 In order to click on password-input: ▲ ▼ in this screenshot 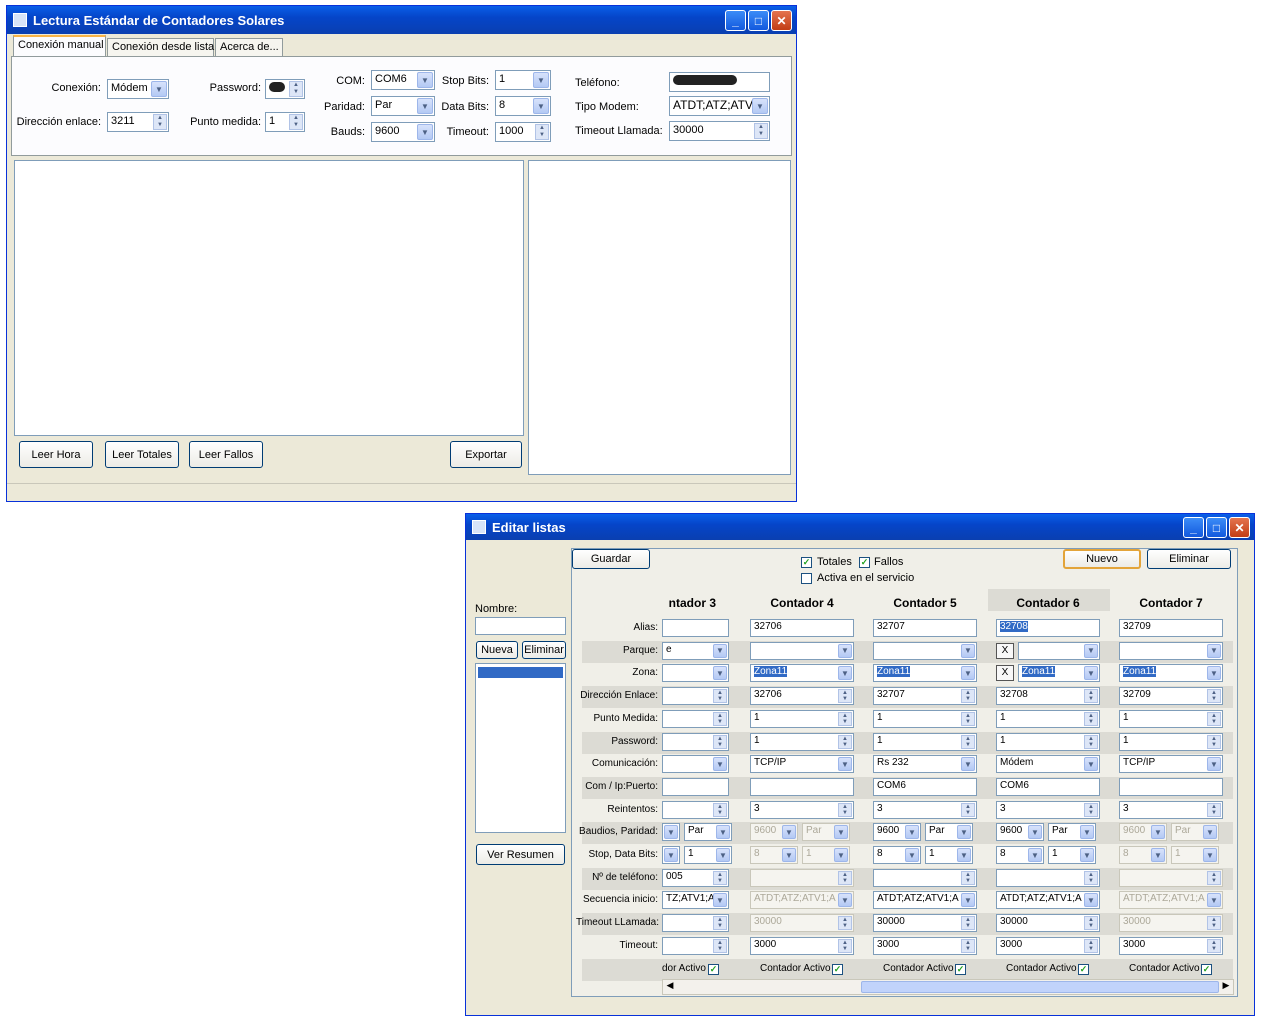, I will do `click(285, 89)`.